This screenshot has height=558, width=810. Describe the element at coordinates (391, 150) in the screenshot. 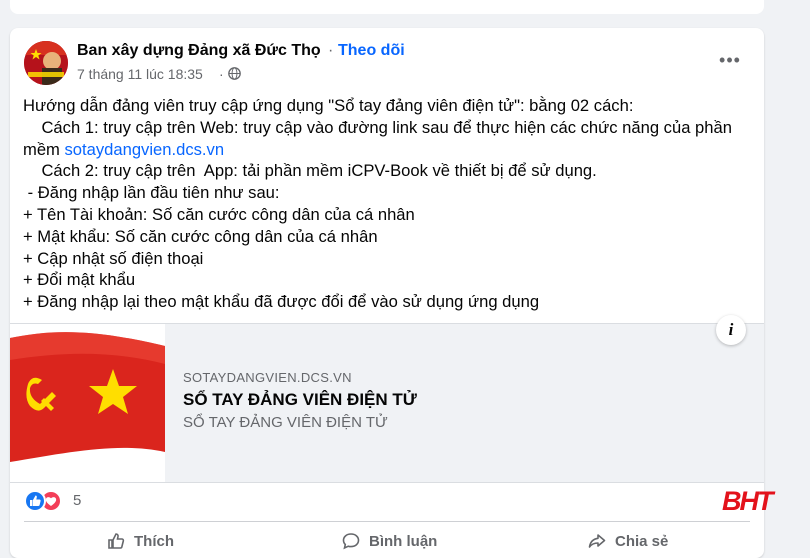

I see `body-line-link: mềm sotaydangvien.dcs.vn` at that location.